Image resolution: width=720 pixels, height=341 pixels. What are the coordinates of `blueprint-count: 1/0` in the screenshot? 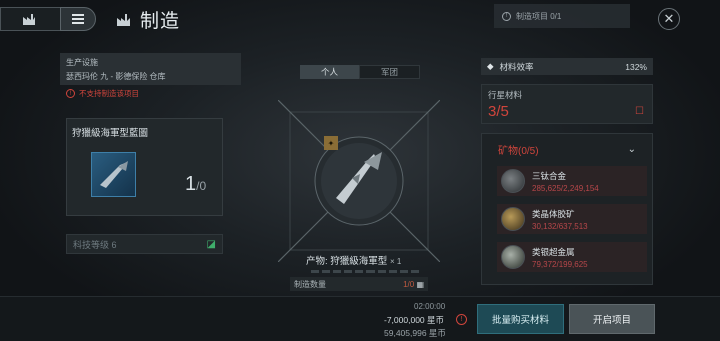 It's located at (196, 184).